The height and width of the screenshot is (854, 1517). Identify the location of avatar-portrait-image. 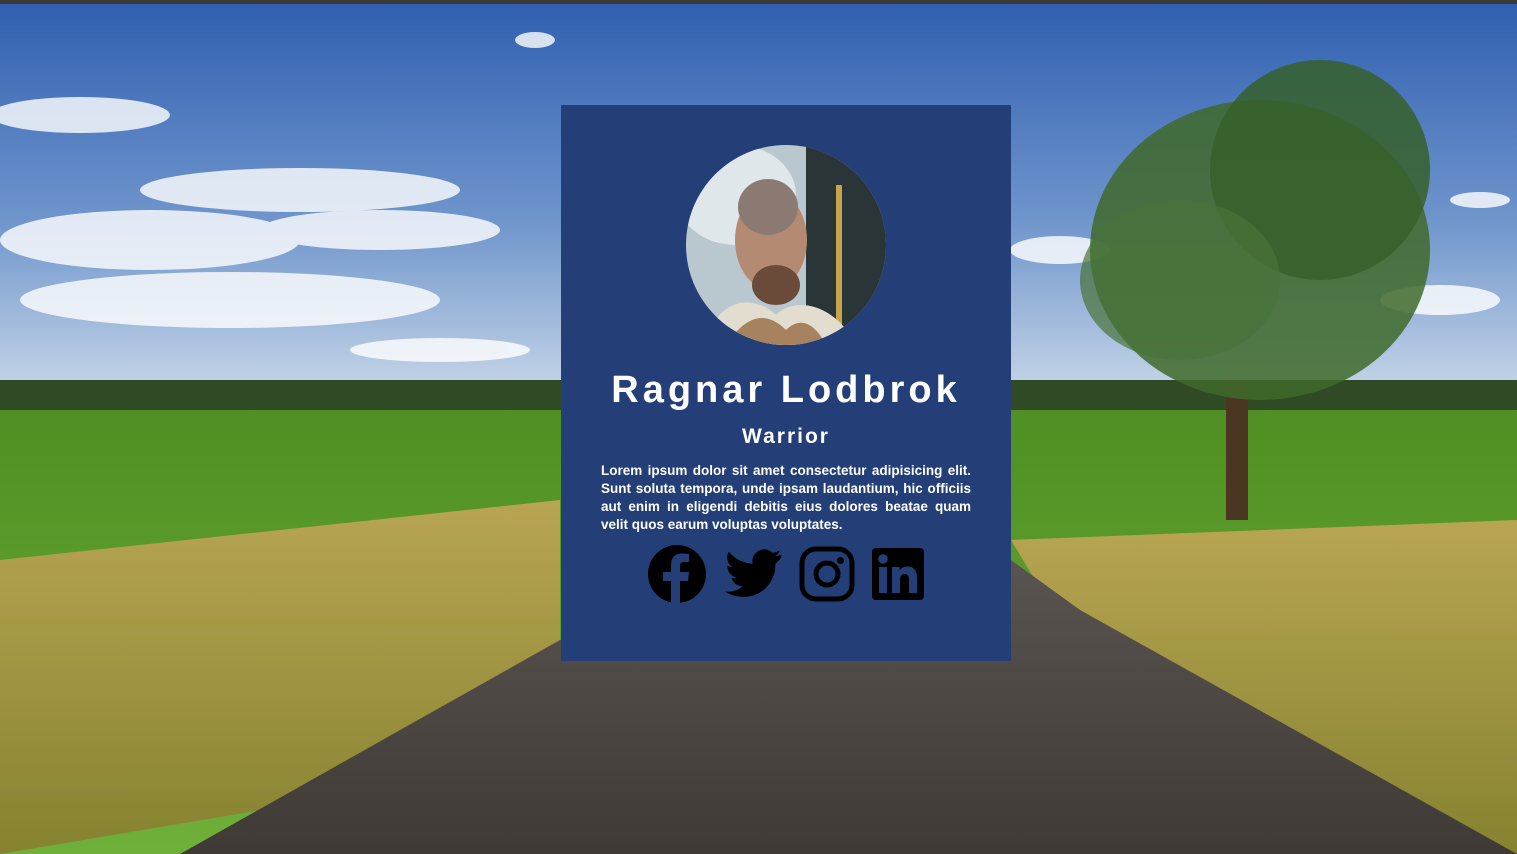
(786, 245).